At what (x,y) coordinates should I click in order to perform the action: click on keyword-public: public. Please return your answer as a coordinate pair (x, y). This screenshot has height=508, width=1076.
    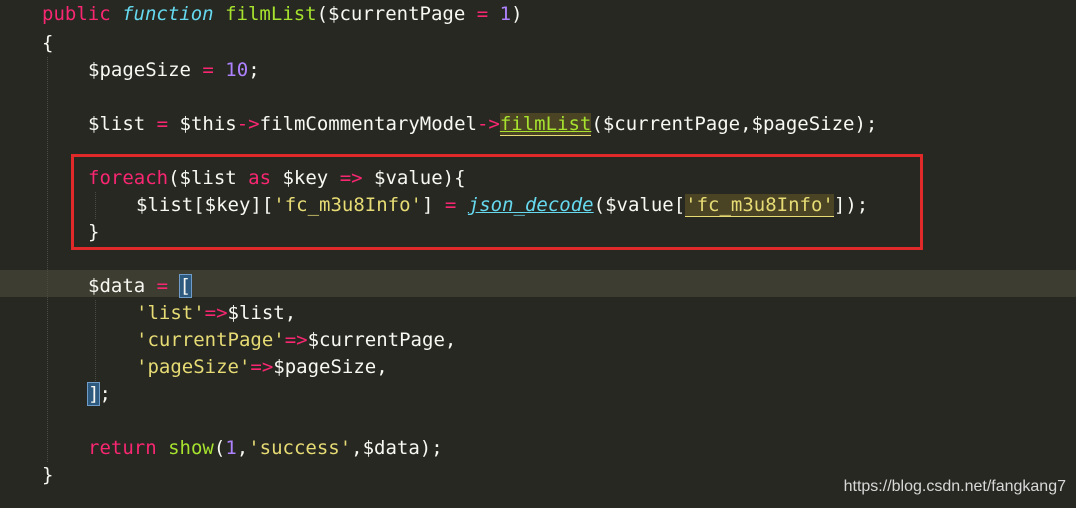
    Looking at the image, I should click on (76, 14).